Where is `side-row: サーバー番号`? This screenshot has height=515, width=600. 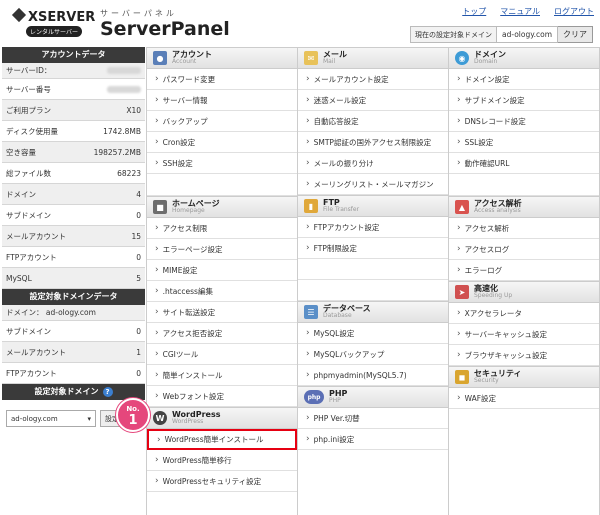 side-row: サーバー番号 is located at coordinates (73, 89).